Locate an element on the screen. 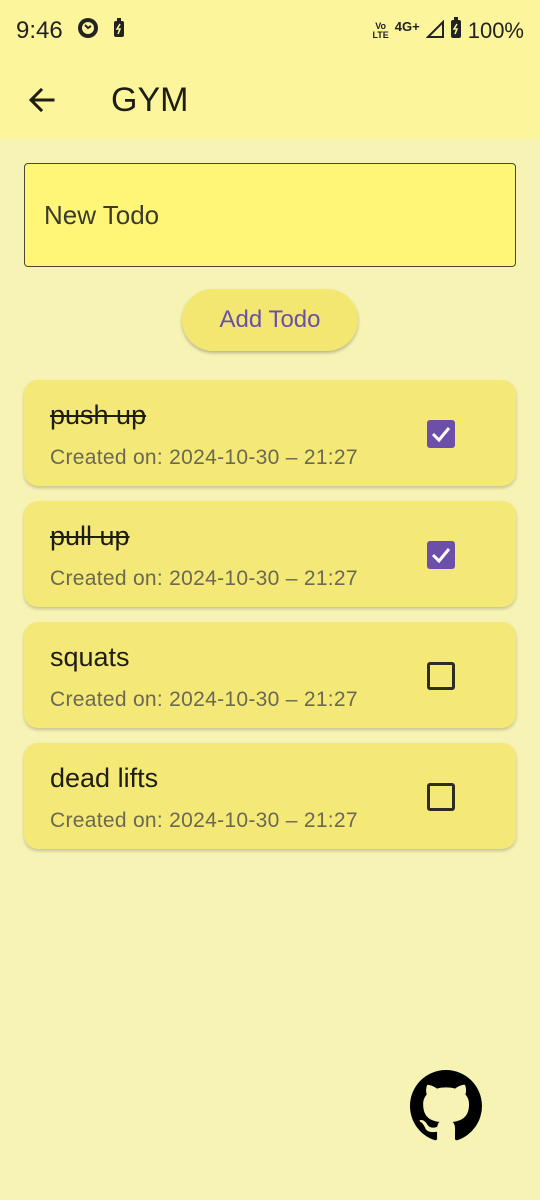 The height and width of the screenshot is (1200, 540). network-type: 4G+ is located at coordinates (407, 26).